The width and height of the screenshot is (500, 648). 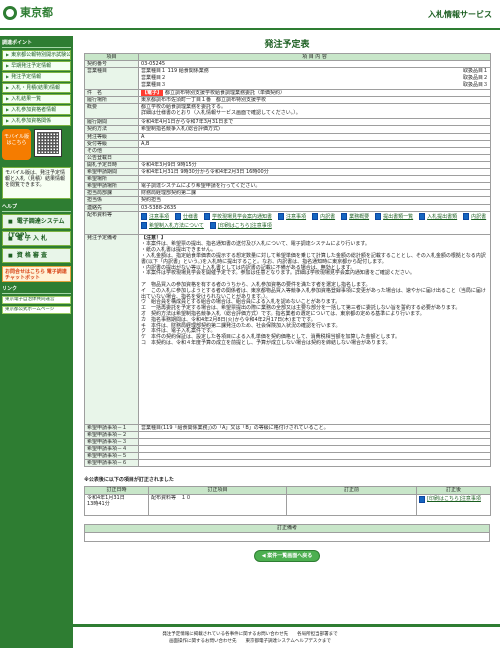 I want to click on opening-date-label: 開札予定日時, so click(x=111, y=165).